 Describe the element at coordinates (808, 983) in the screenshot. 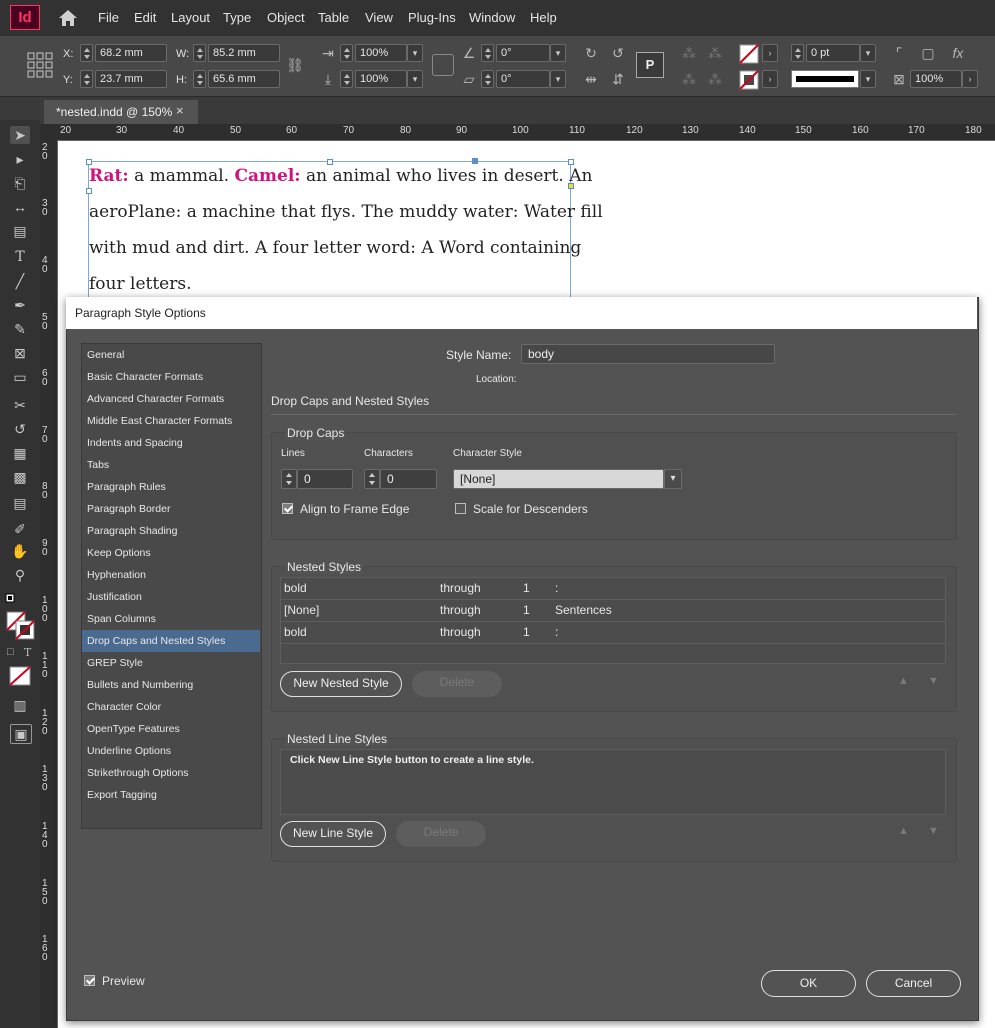

I see `ok-button: OK` at that location.